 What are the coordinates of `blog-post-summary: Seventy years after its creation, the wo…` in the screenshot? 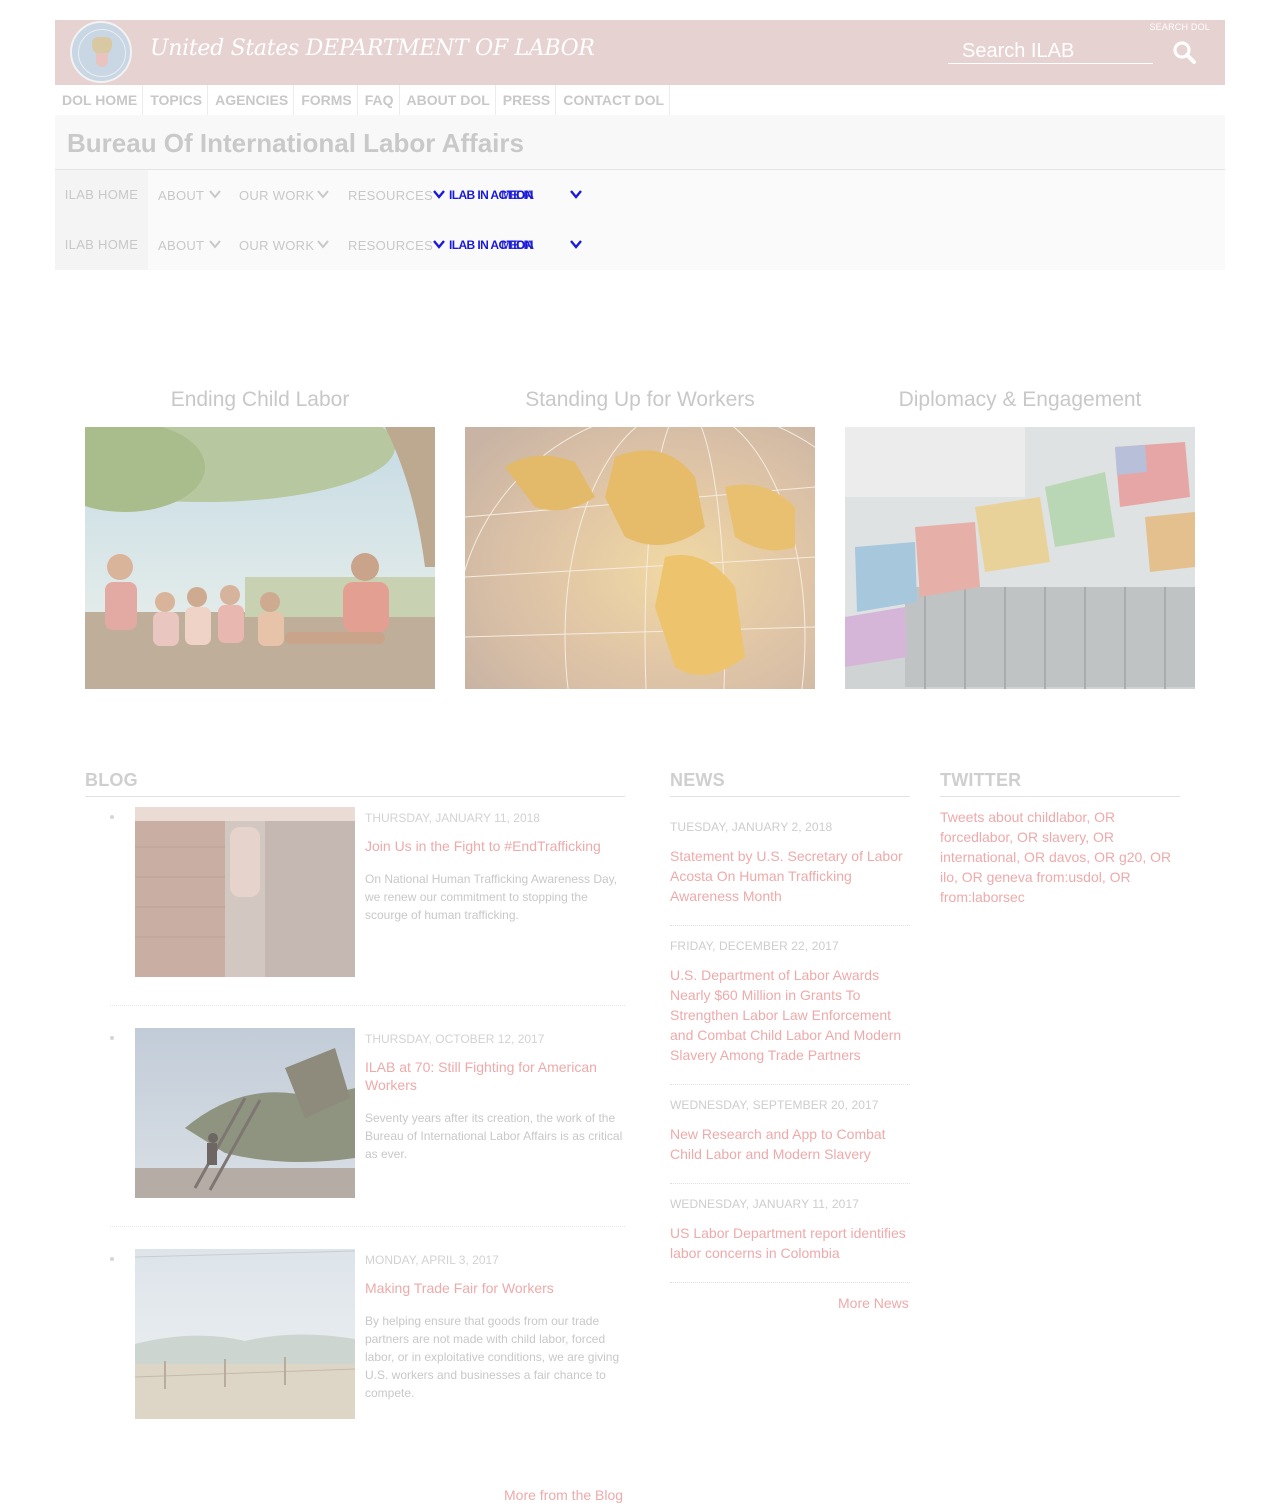 It's located at (494, 1136).